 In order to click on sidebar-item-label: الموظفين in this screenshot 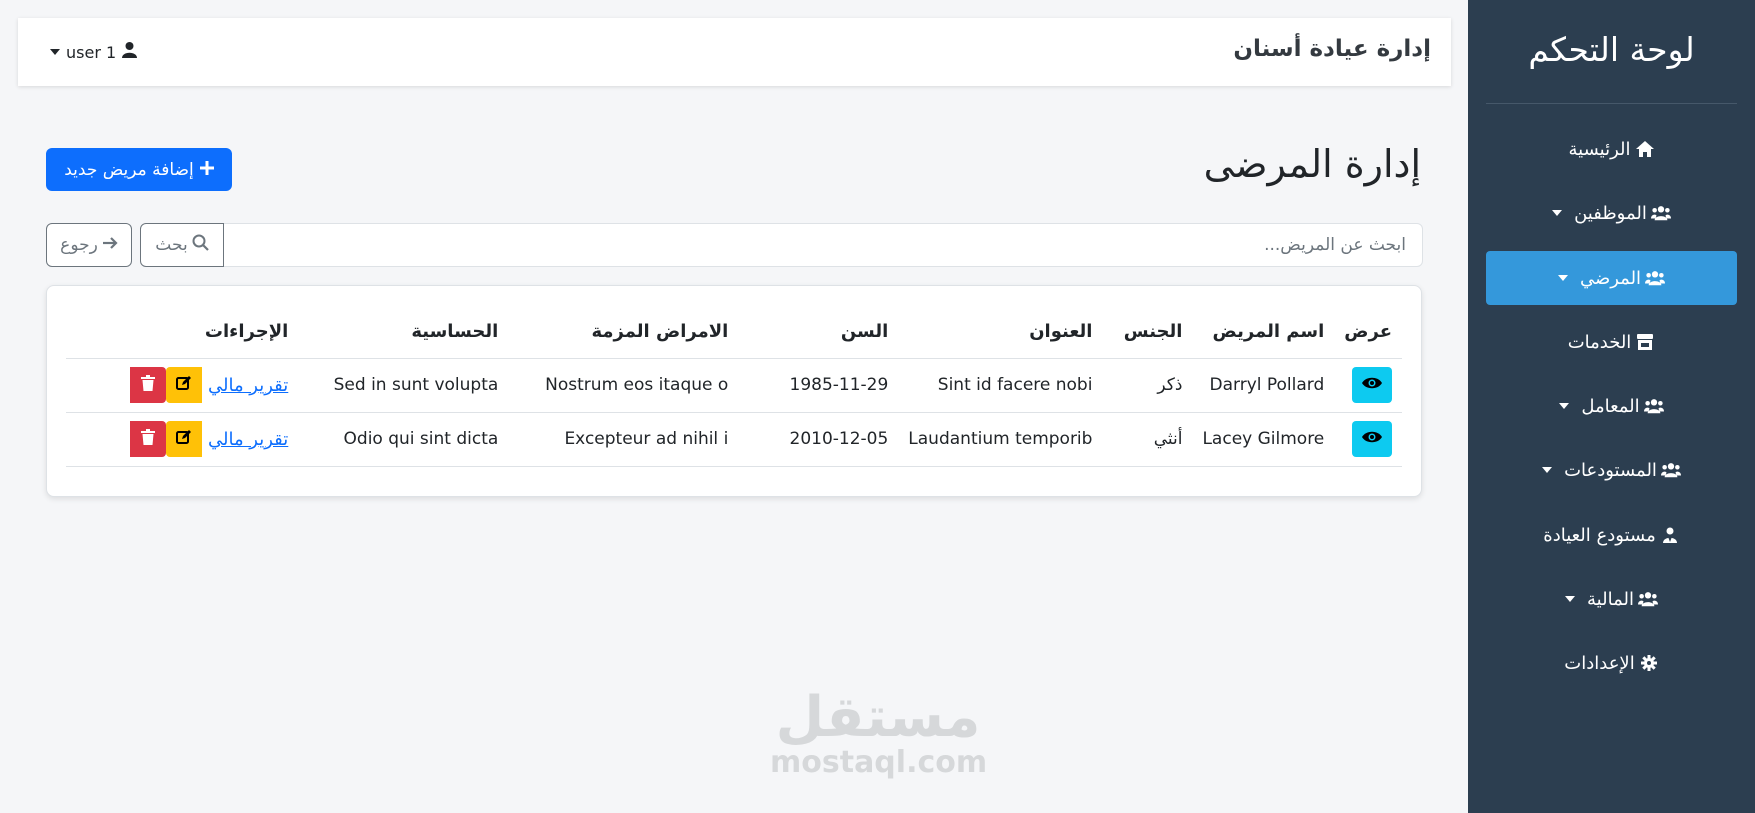, I will do `click(1610, 213)`.